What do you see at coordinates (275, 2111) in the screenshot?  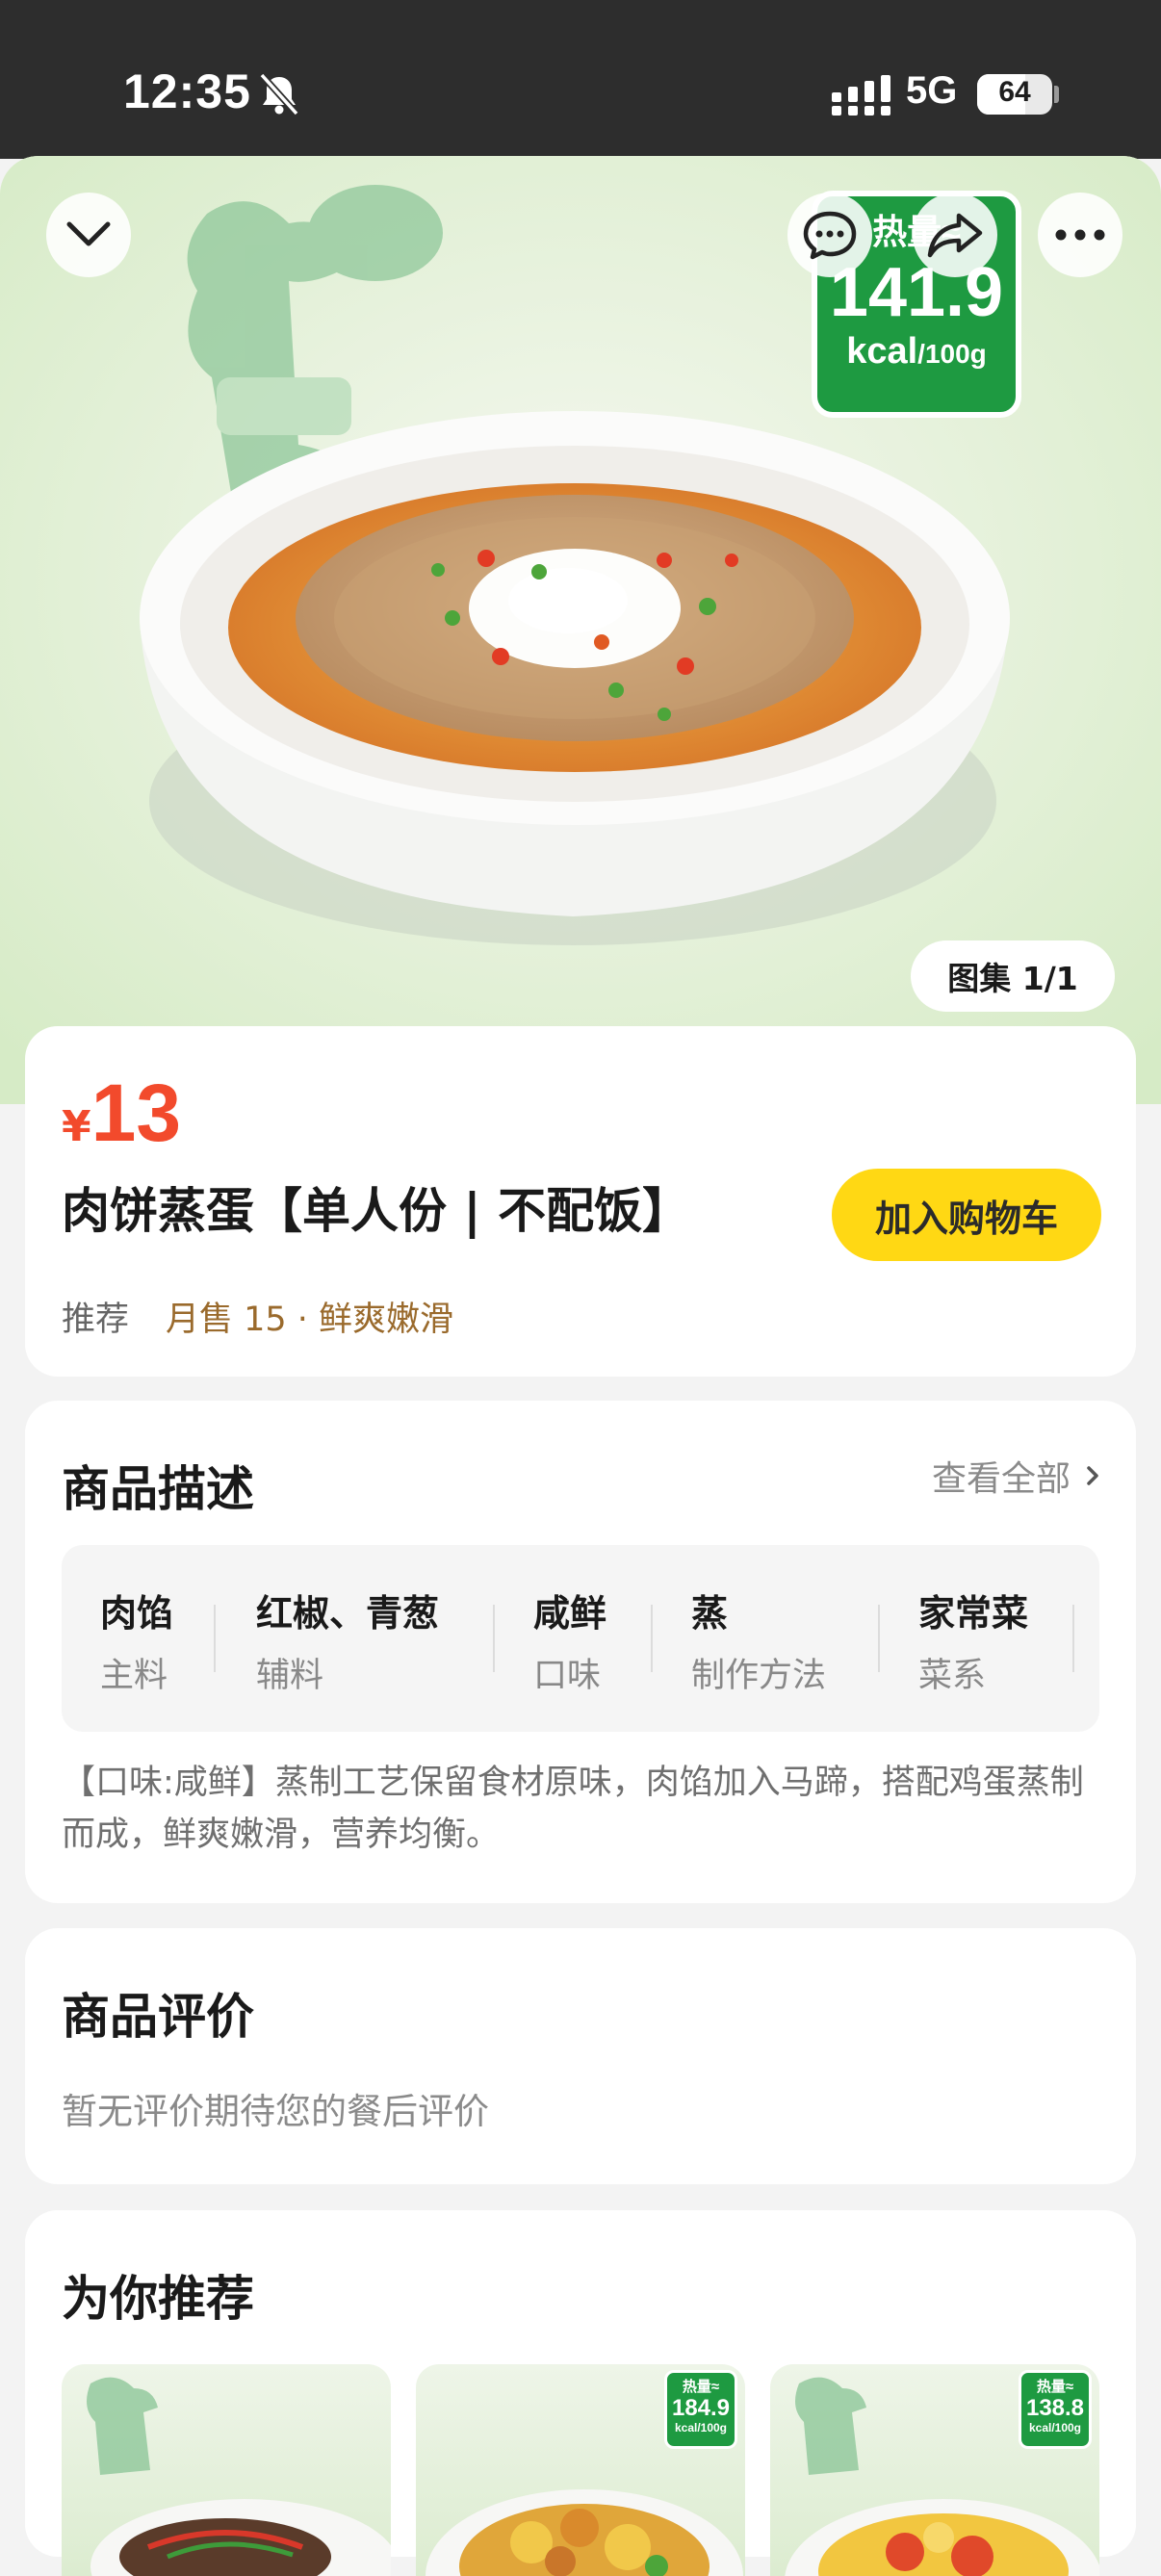 I see `reviews-empty-text: 暂无评价期待您的餐后评价` at bounding box center [275, 2111].